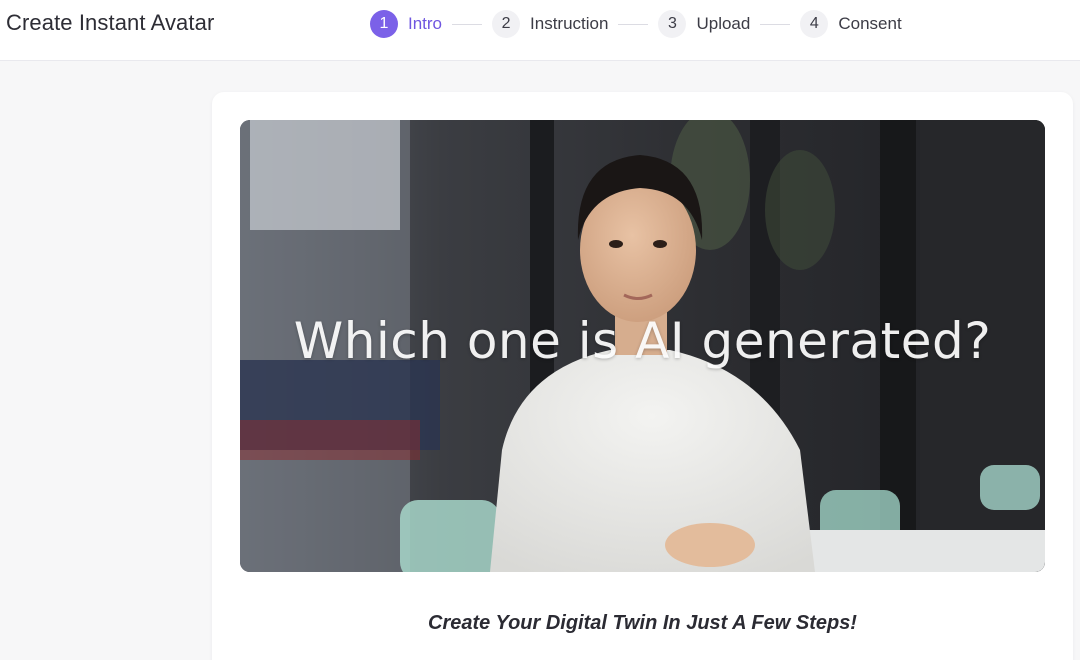  What do you see at coordinates (425, 23) in the screenshot?
I see `step-label: Intro` at bounding box center [425, 23].